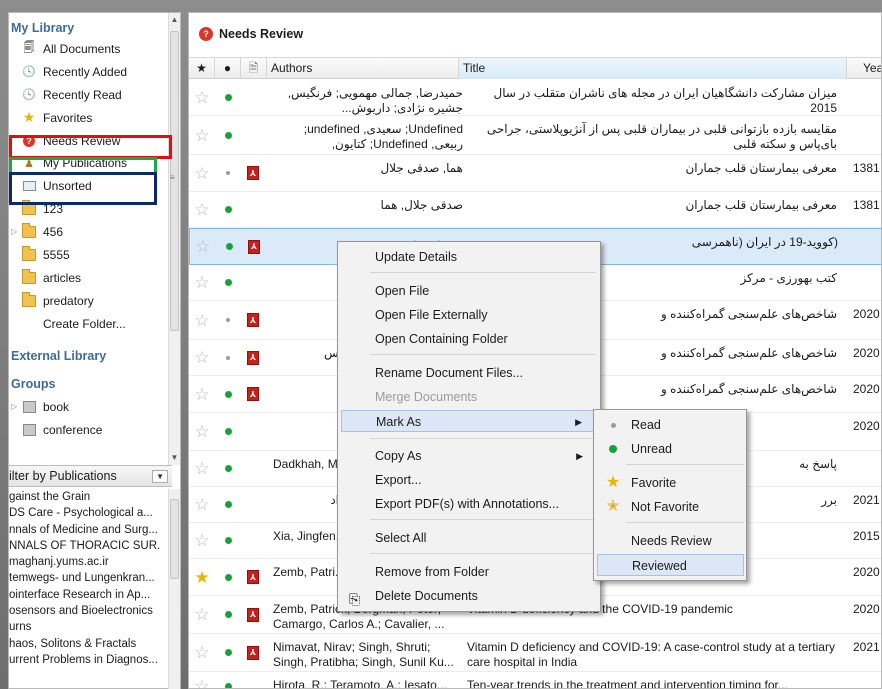 Image resolution: width=882 pixels, height=689 pixels. What do you see at coordinates (174, 589) in the screenshot?
I see `filter-scrollbar` at bounding box center [174, 589].